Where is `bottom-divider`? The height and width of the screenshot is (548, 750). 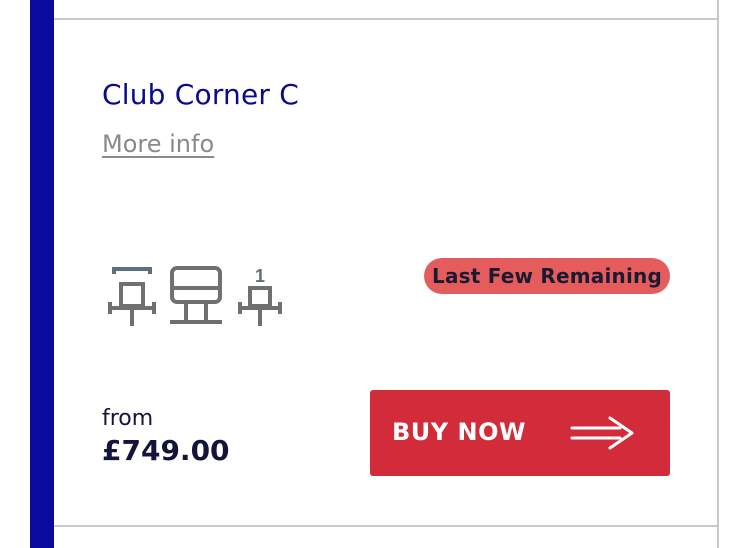
bottom-divider is located at coordinates (386, 526).